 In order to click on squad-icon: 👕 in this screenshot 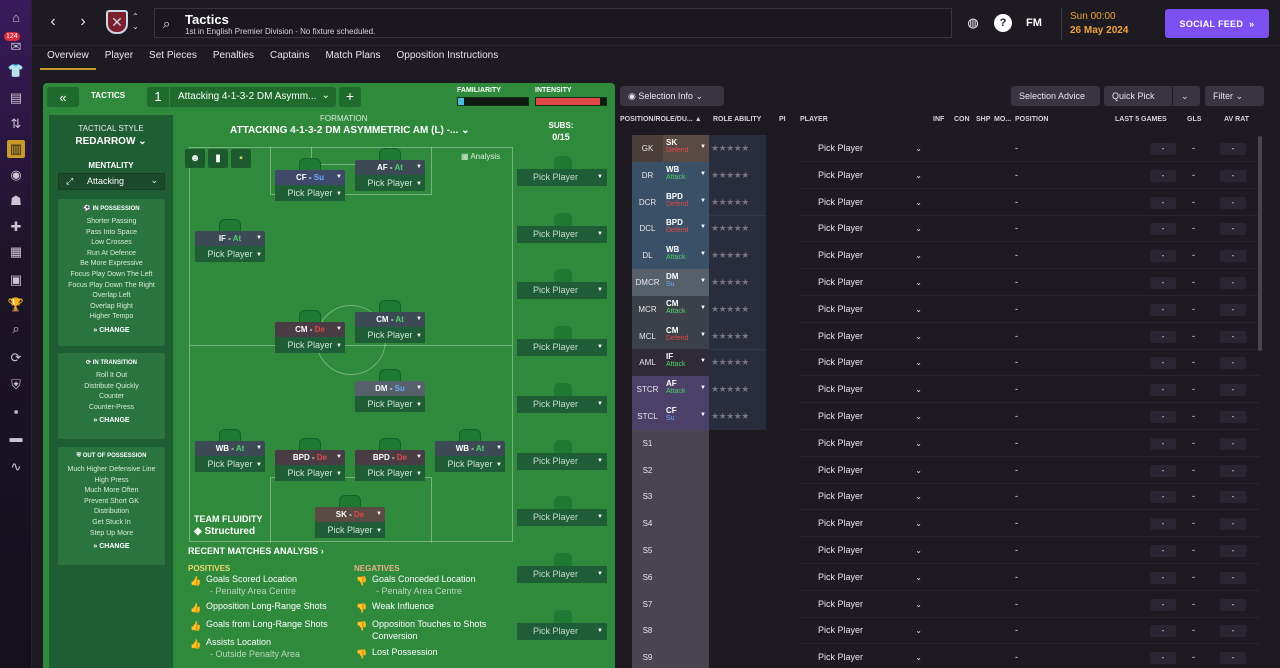, I will do `click(16, 71)`.